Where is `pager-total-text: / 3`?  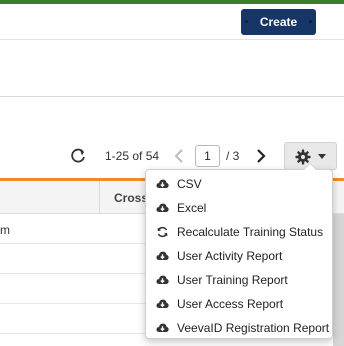
pager-total-text: / 3 is located at coordinates (233, 156).